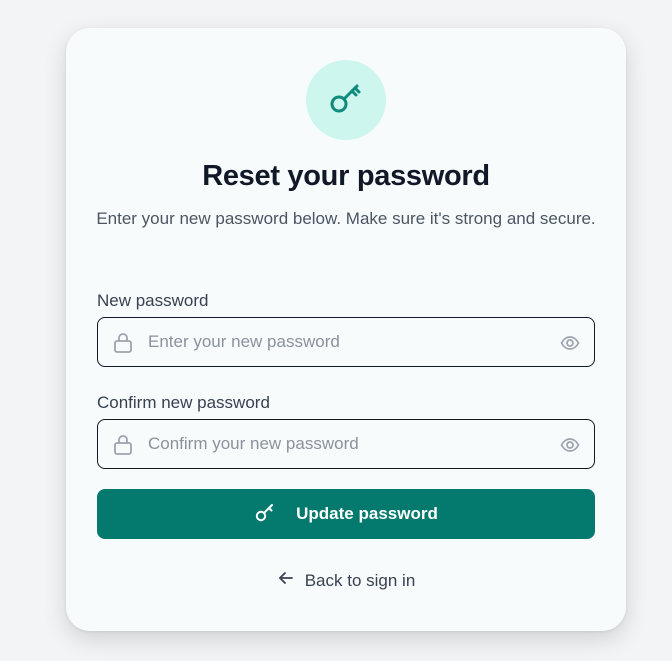 Image resolution: width=672 pixels, height=661 pixels. I want to click on update-password-label: Update password, so click(367, 513).